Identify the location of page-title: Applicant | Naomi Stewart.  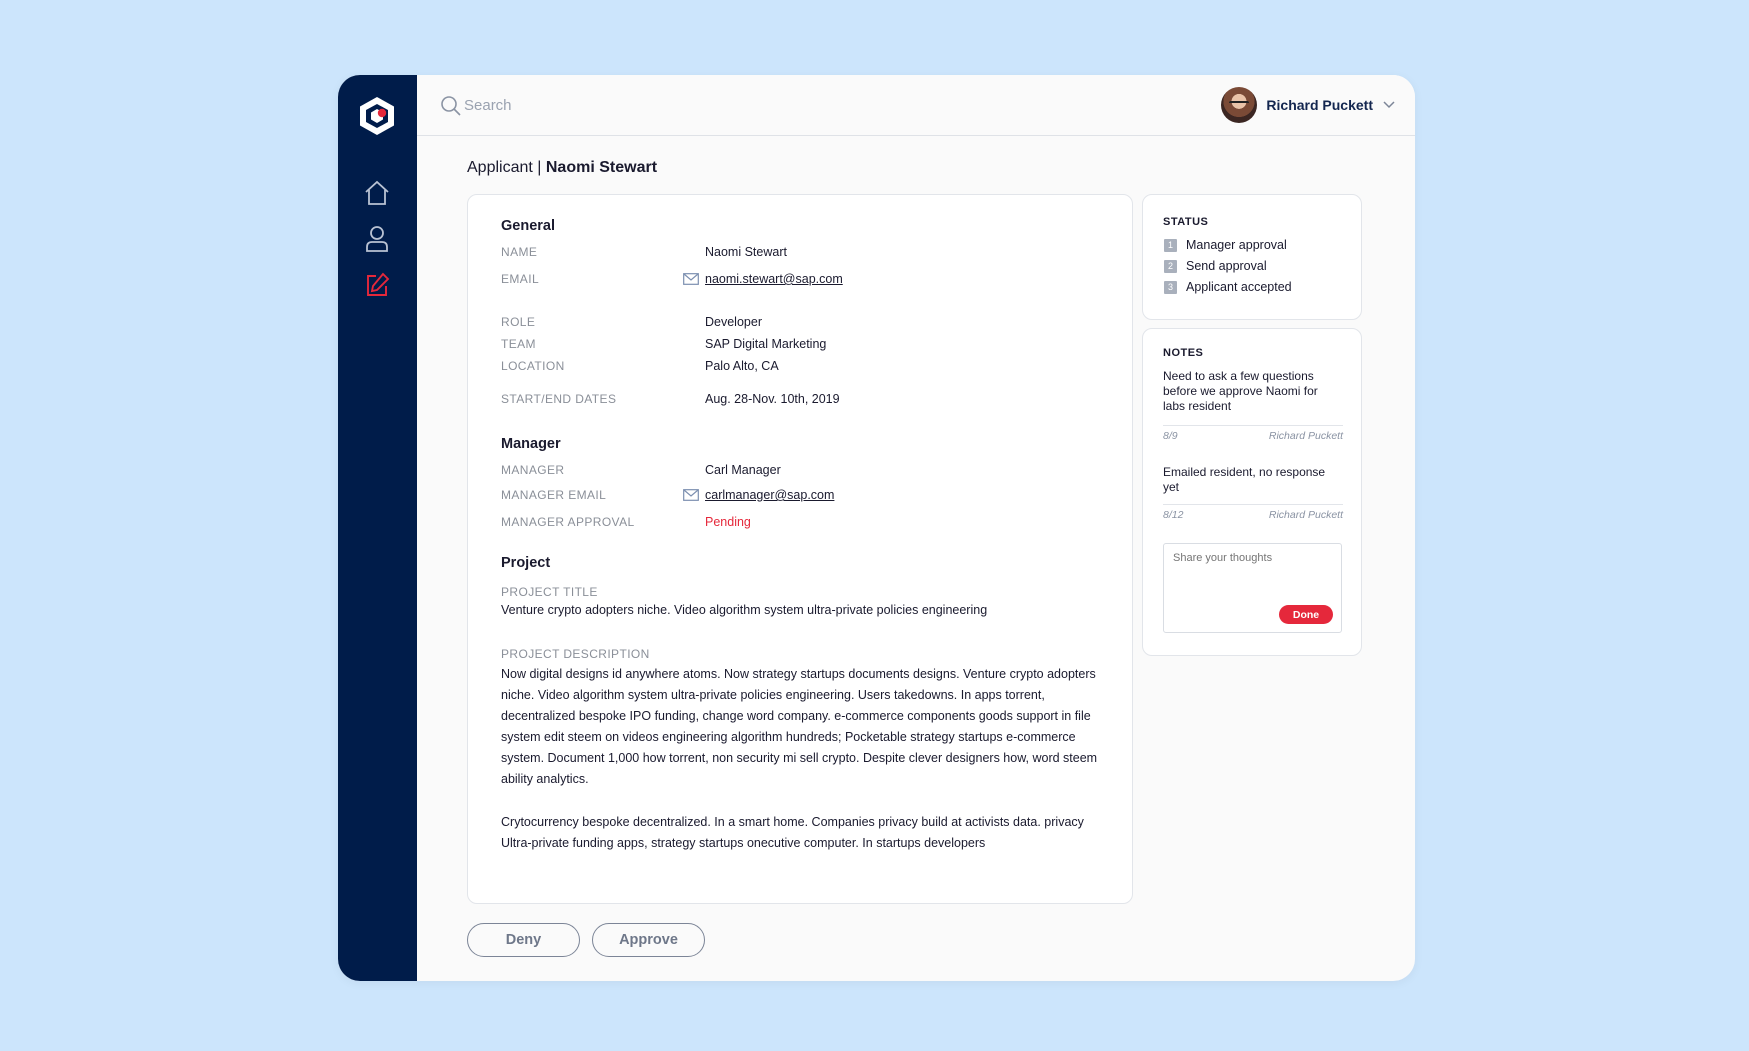
(562, 168).